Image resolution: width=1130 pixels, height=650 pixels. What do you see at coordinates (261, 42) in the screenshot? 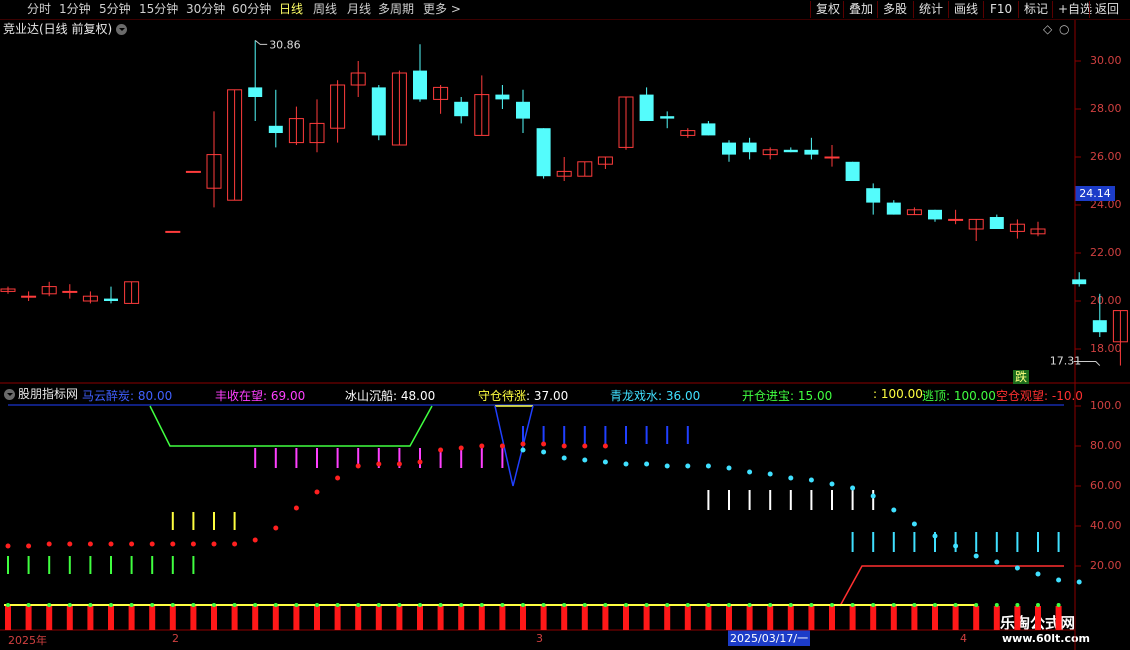
I see `high-marker-line` at bounding box center [261, 42].